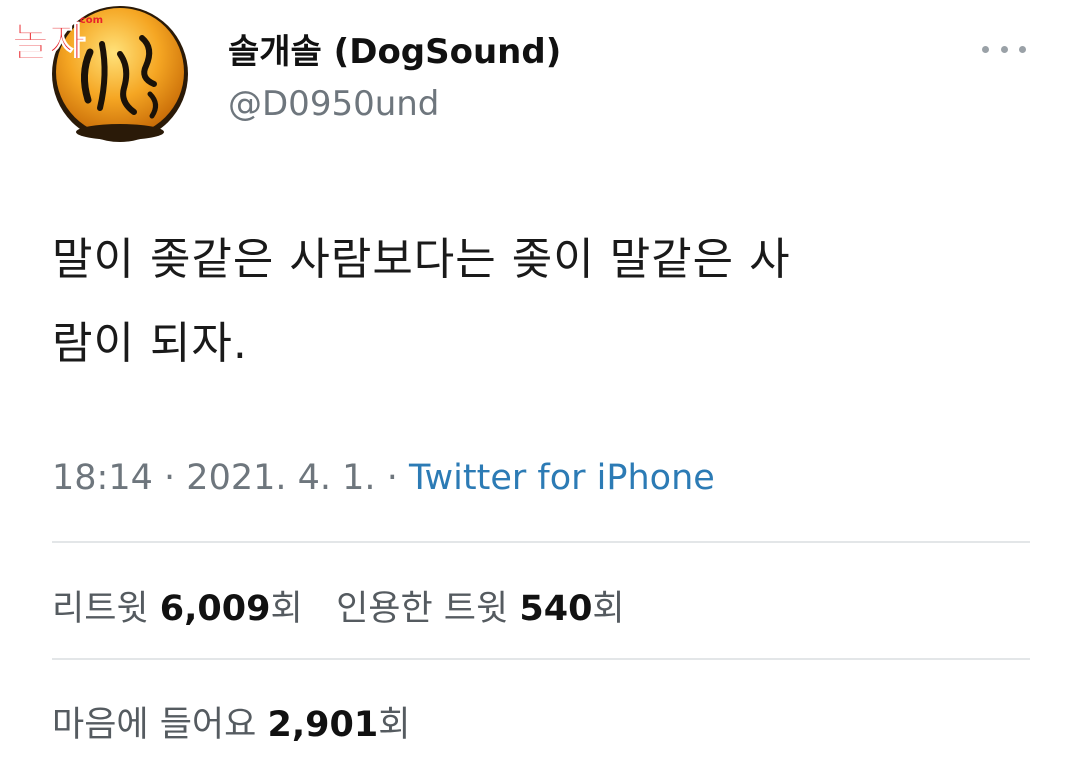 This screenshot has width=1080, height=767. I want to click on likes-count: 2,901, so click(323, 725).